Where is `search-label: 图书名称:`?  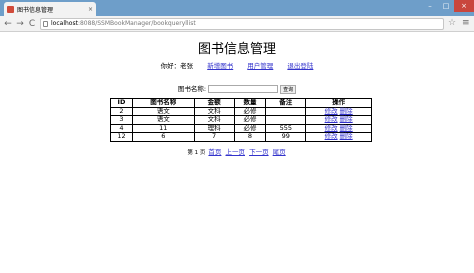
search-label: 图书名称: is located at coordinates (192, 89).